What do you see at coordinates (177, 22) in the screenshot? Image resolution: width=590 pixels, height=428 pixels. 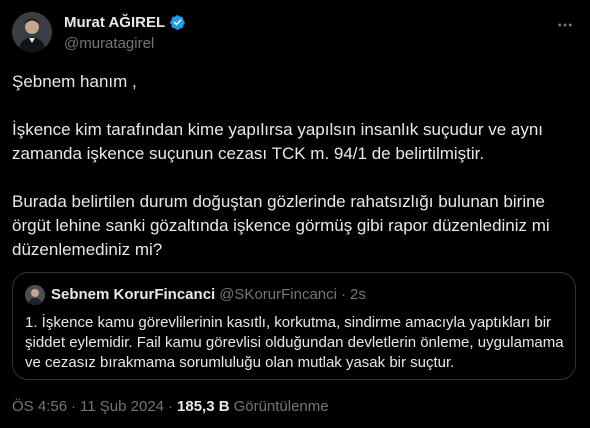 I see `verified-badge-icon` at bounding box center [177, 22].